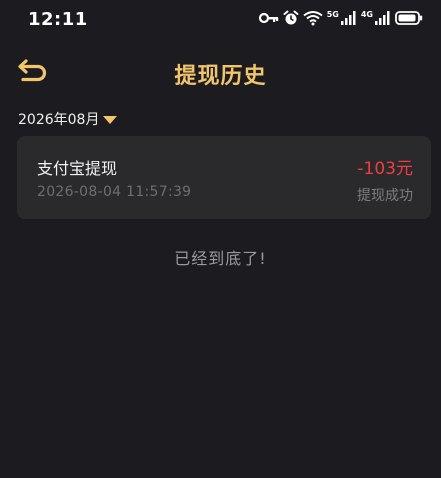 The height and width of the screenshot is (478, 441). What do you see at coordinates (409, 18) in the screenshot?
I see `battery-icon` at bounding box center [409, 18].